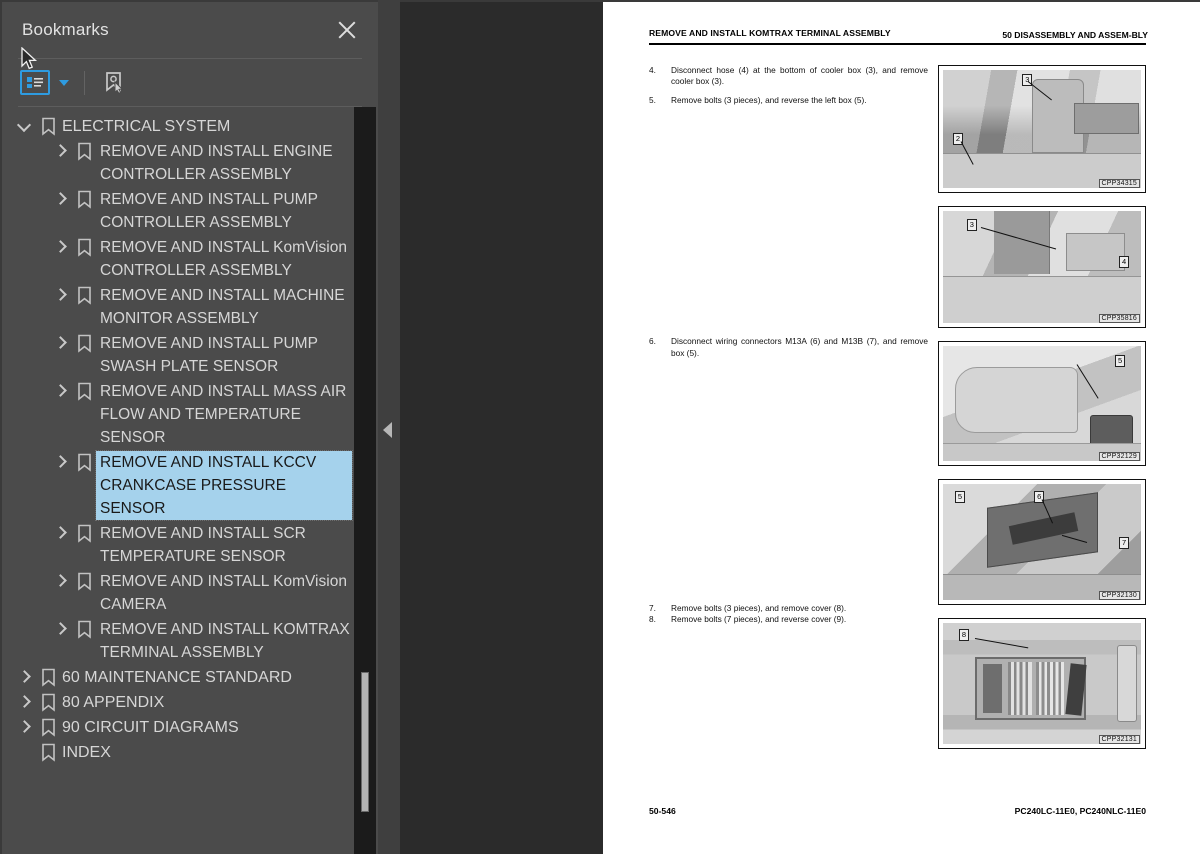 The width and height of the screenshot is (1200, 854). I want to click on figure-code: CPP34315, so click(1119, 183).